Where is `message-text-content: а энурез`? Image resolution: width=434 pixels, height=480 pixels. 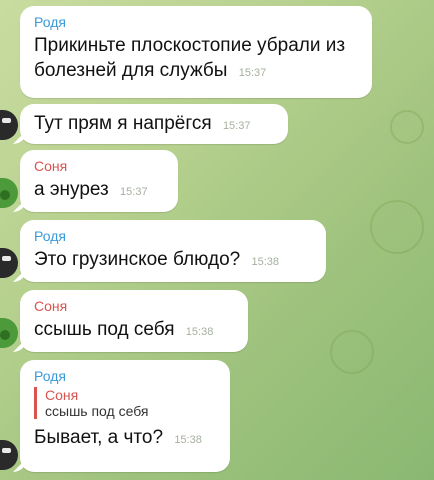 message-text-content: а энурез is located at coordinates (71, 189).